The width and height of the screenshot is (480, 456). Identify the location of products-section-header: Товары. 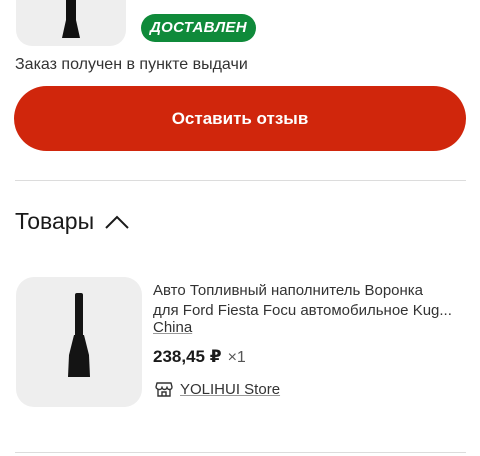
(72, 221).